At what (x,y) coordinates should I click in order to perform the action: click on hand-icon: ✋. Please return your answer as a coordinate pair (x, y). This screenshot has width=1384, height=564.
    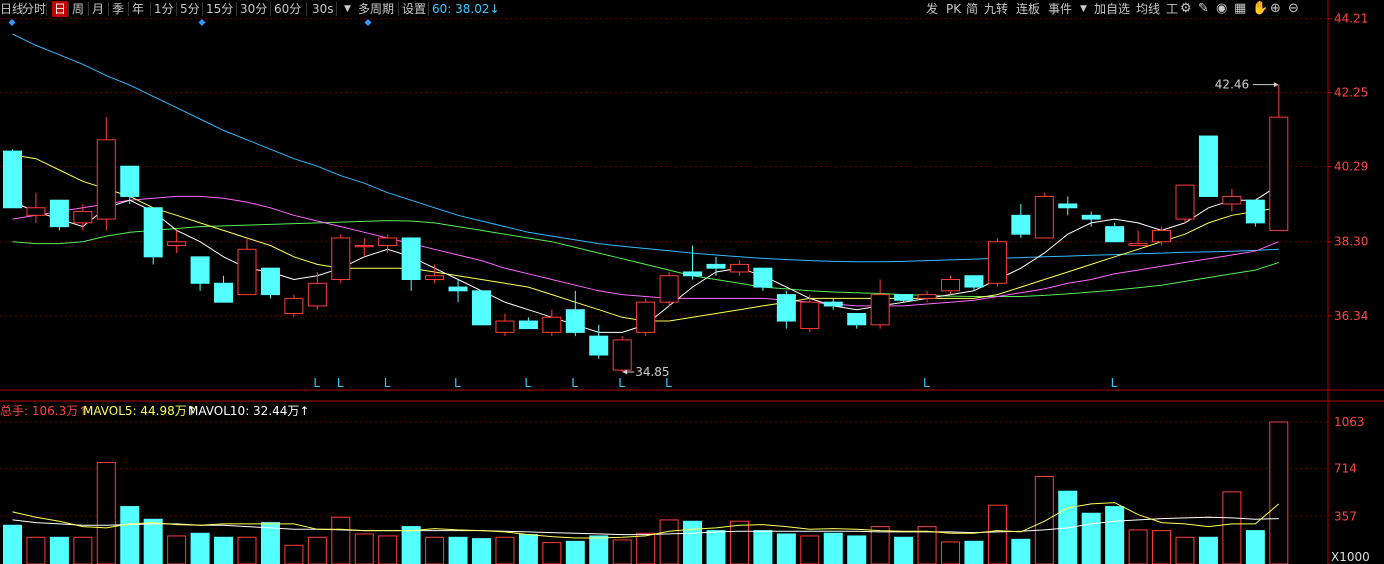
    Looking at the image, I should click on (1260, 9).